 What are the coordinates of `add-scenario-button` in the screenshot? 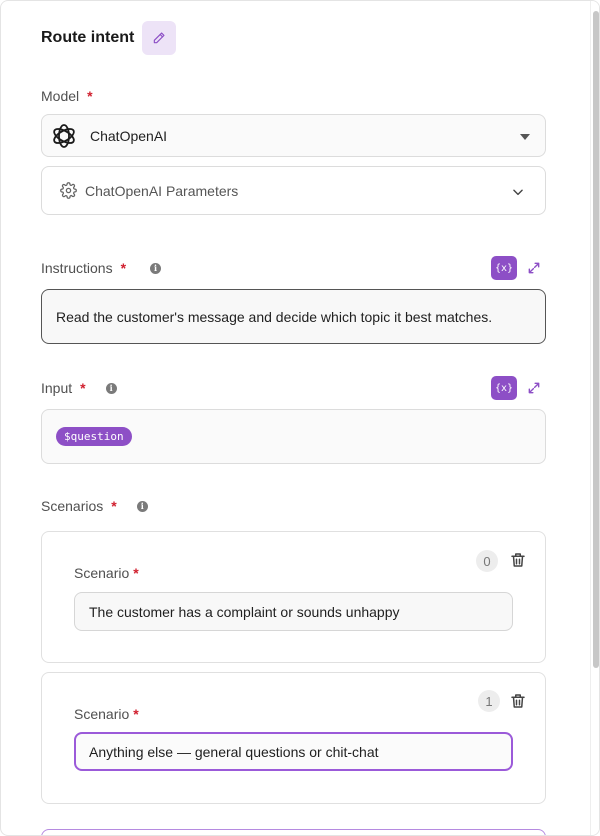 It's located at (293, 832).